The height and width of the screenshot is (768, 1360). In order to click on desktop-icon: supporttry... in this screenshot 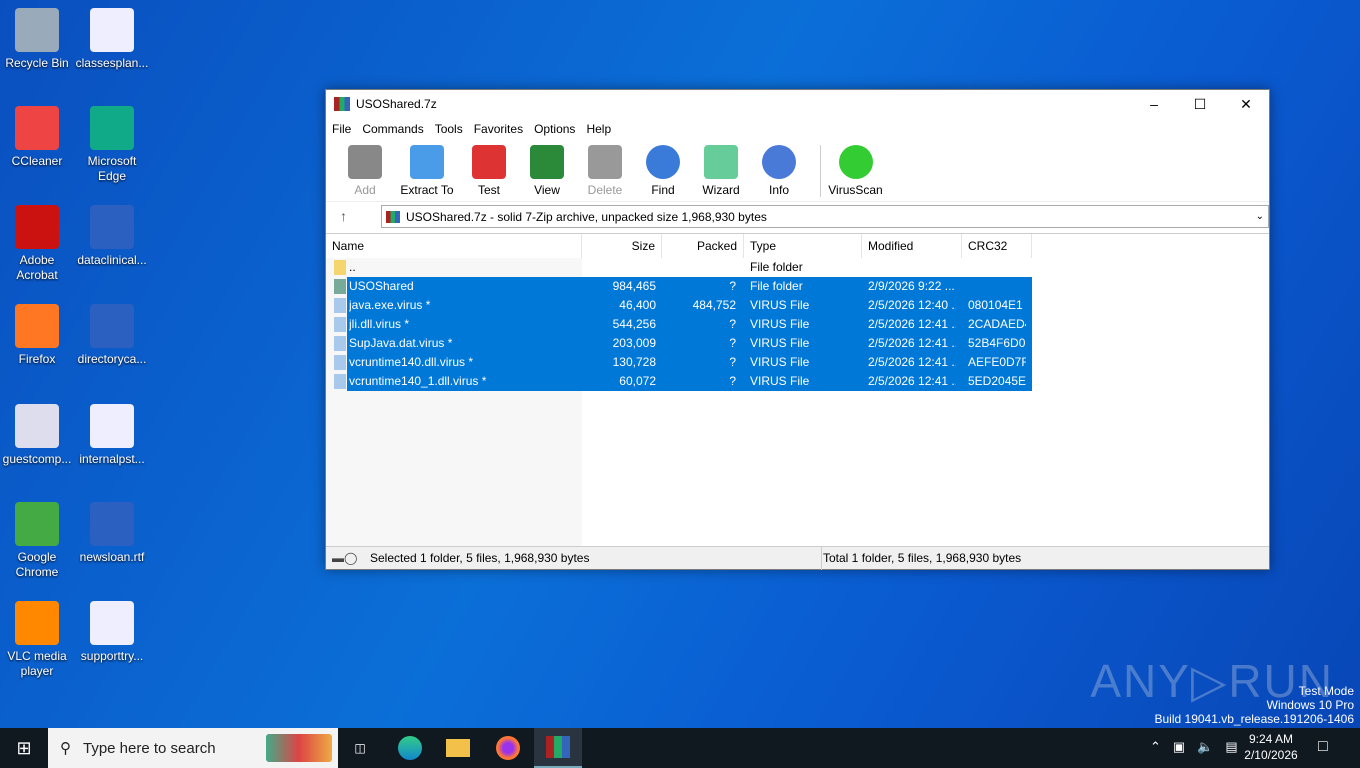, I will do `click(112, 632)`.